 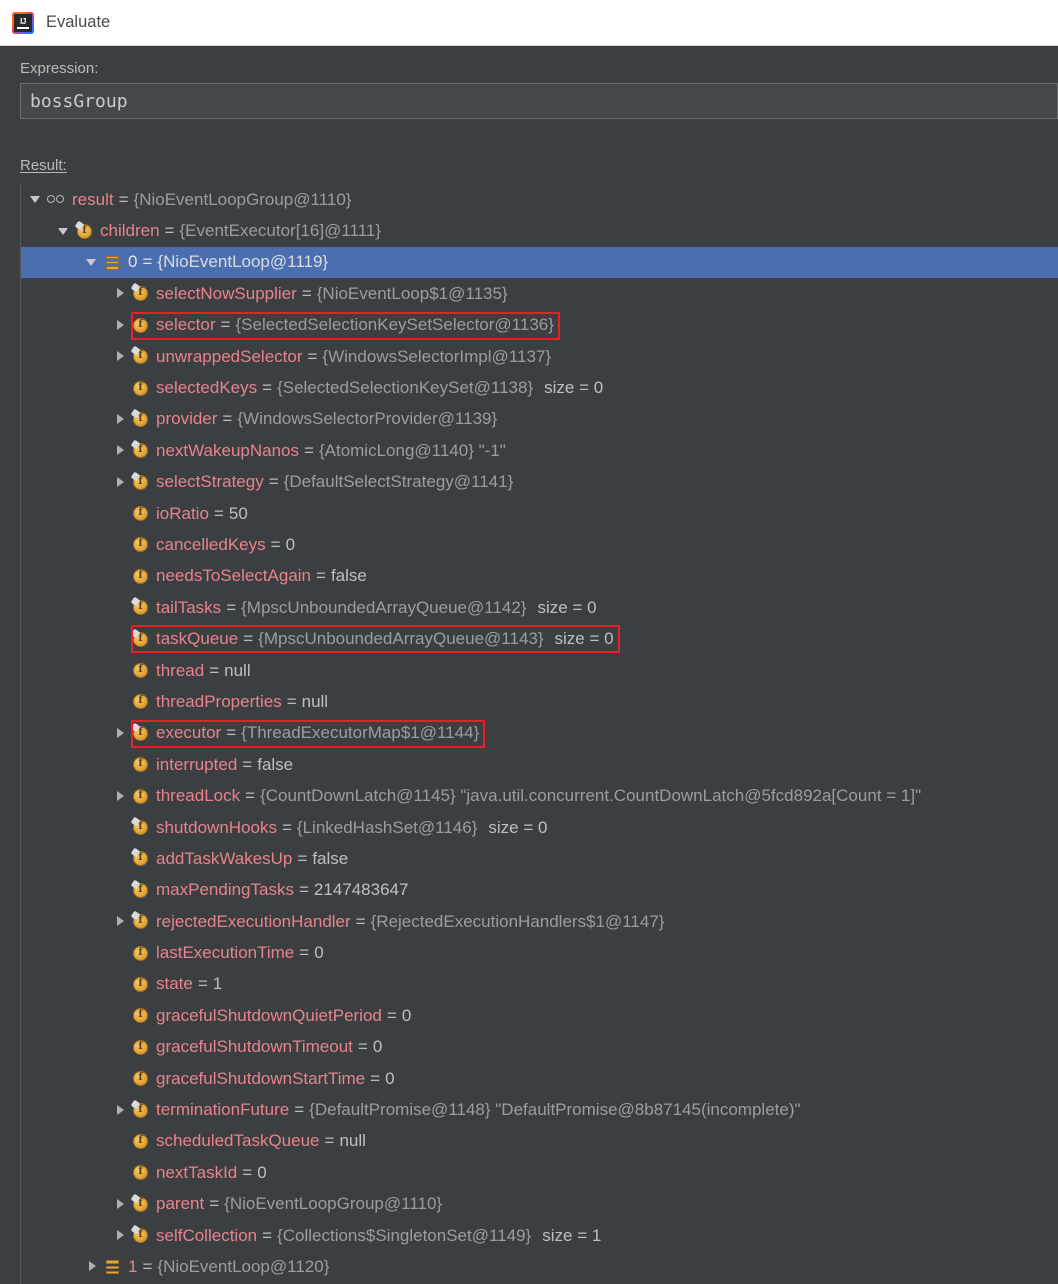 What do you see at coordinates (539, 984) in the screenshot?
I see `tree-row: f state = 1` at bounding box center [539, 984].